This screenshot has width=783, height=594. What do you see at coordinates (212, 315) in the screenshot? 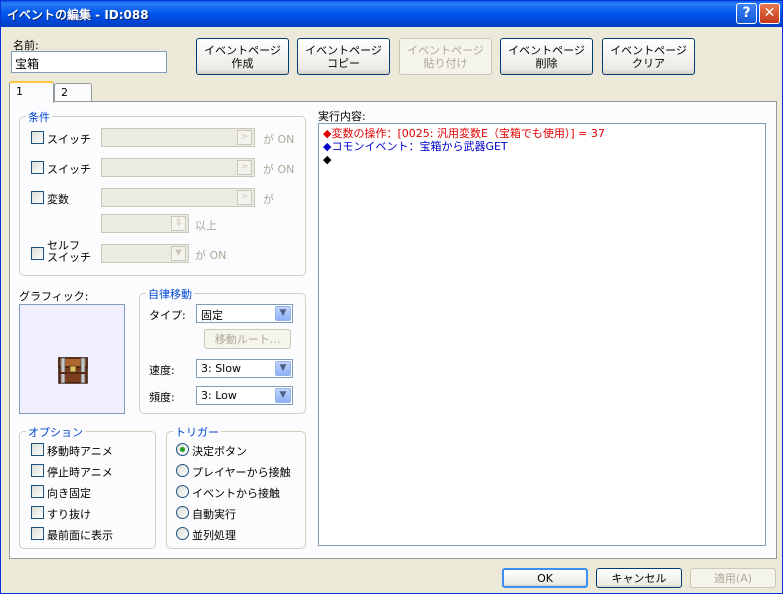
I see `type-value: 固定` at bounding box center [212, 315].